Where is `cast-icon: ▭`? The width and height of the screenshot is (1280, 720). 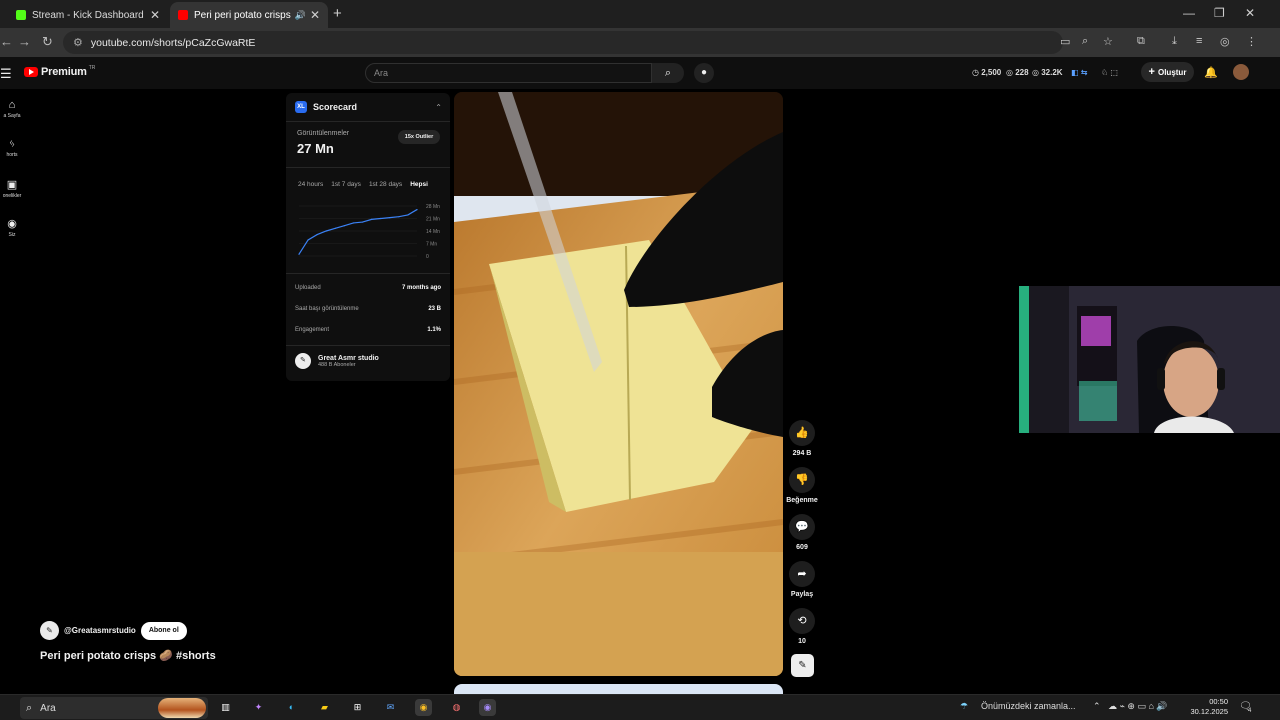 cast-icon: ▭ is located at coordinates (1065, 41).